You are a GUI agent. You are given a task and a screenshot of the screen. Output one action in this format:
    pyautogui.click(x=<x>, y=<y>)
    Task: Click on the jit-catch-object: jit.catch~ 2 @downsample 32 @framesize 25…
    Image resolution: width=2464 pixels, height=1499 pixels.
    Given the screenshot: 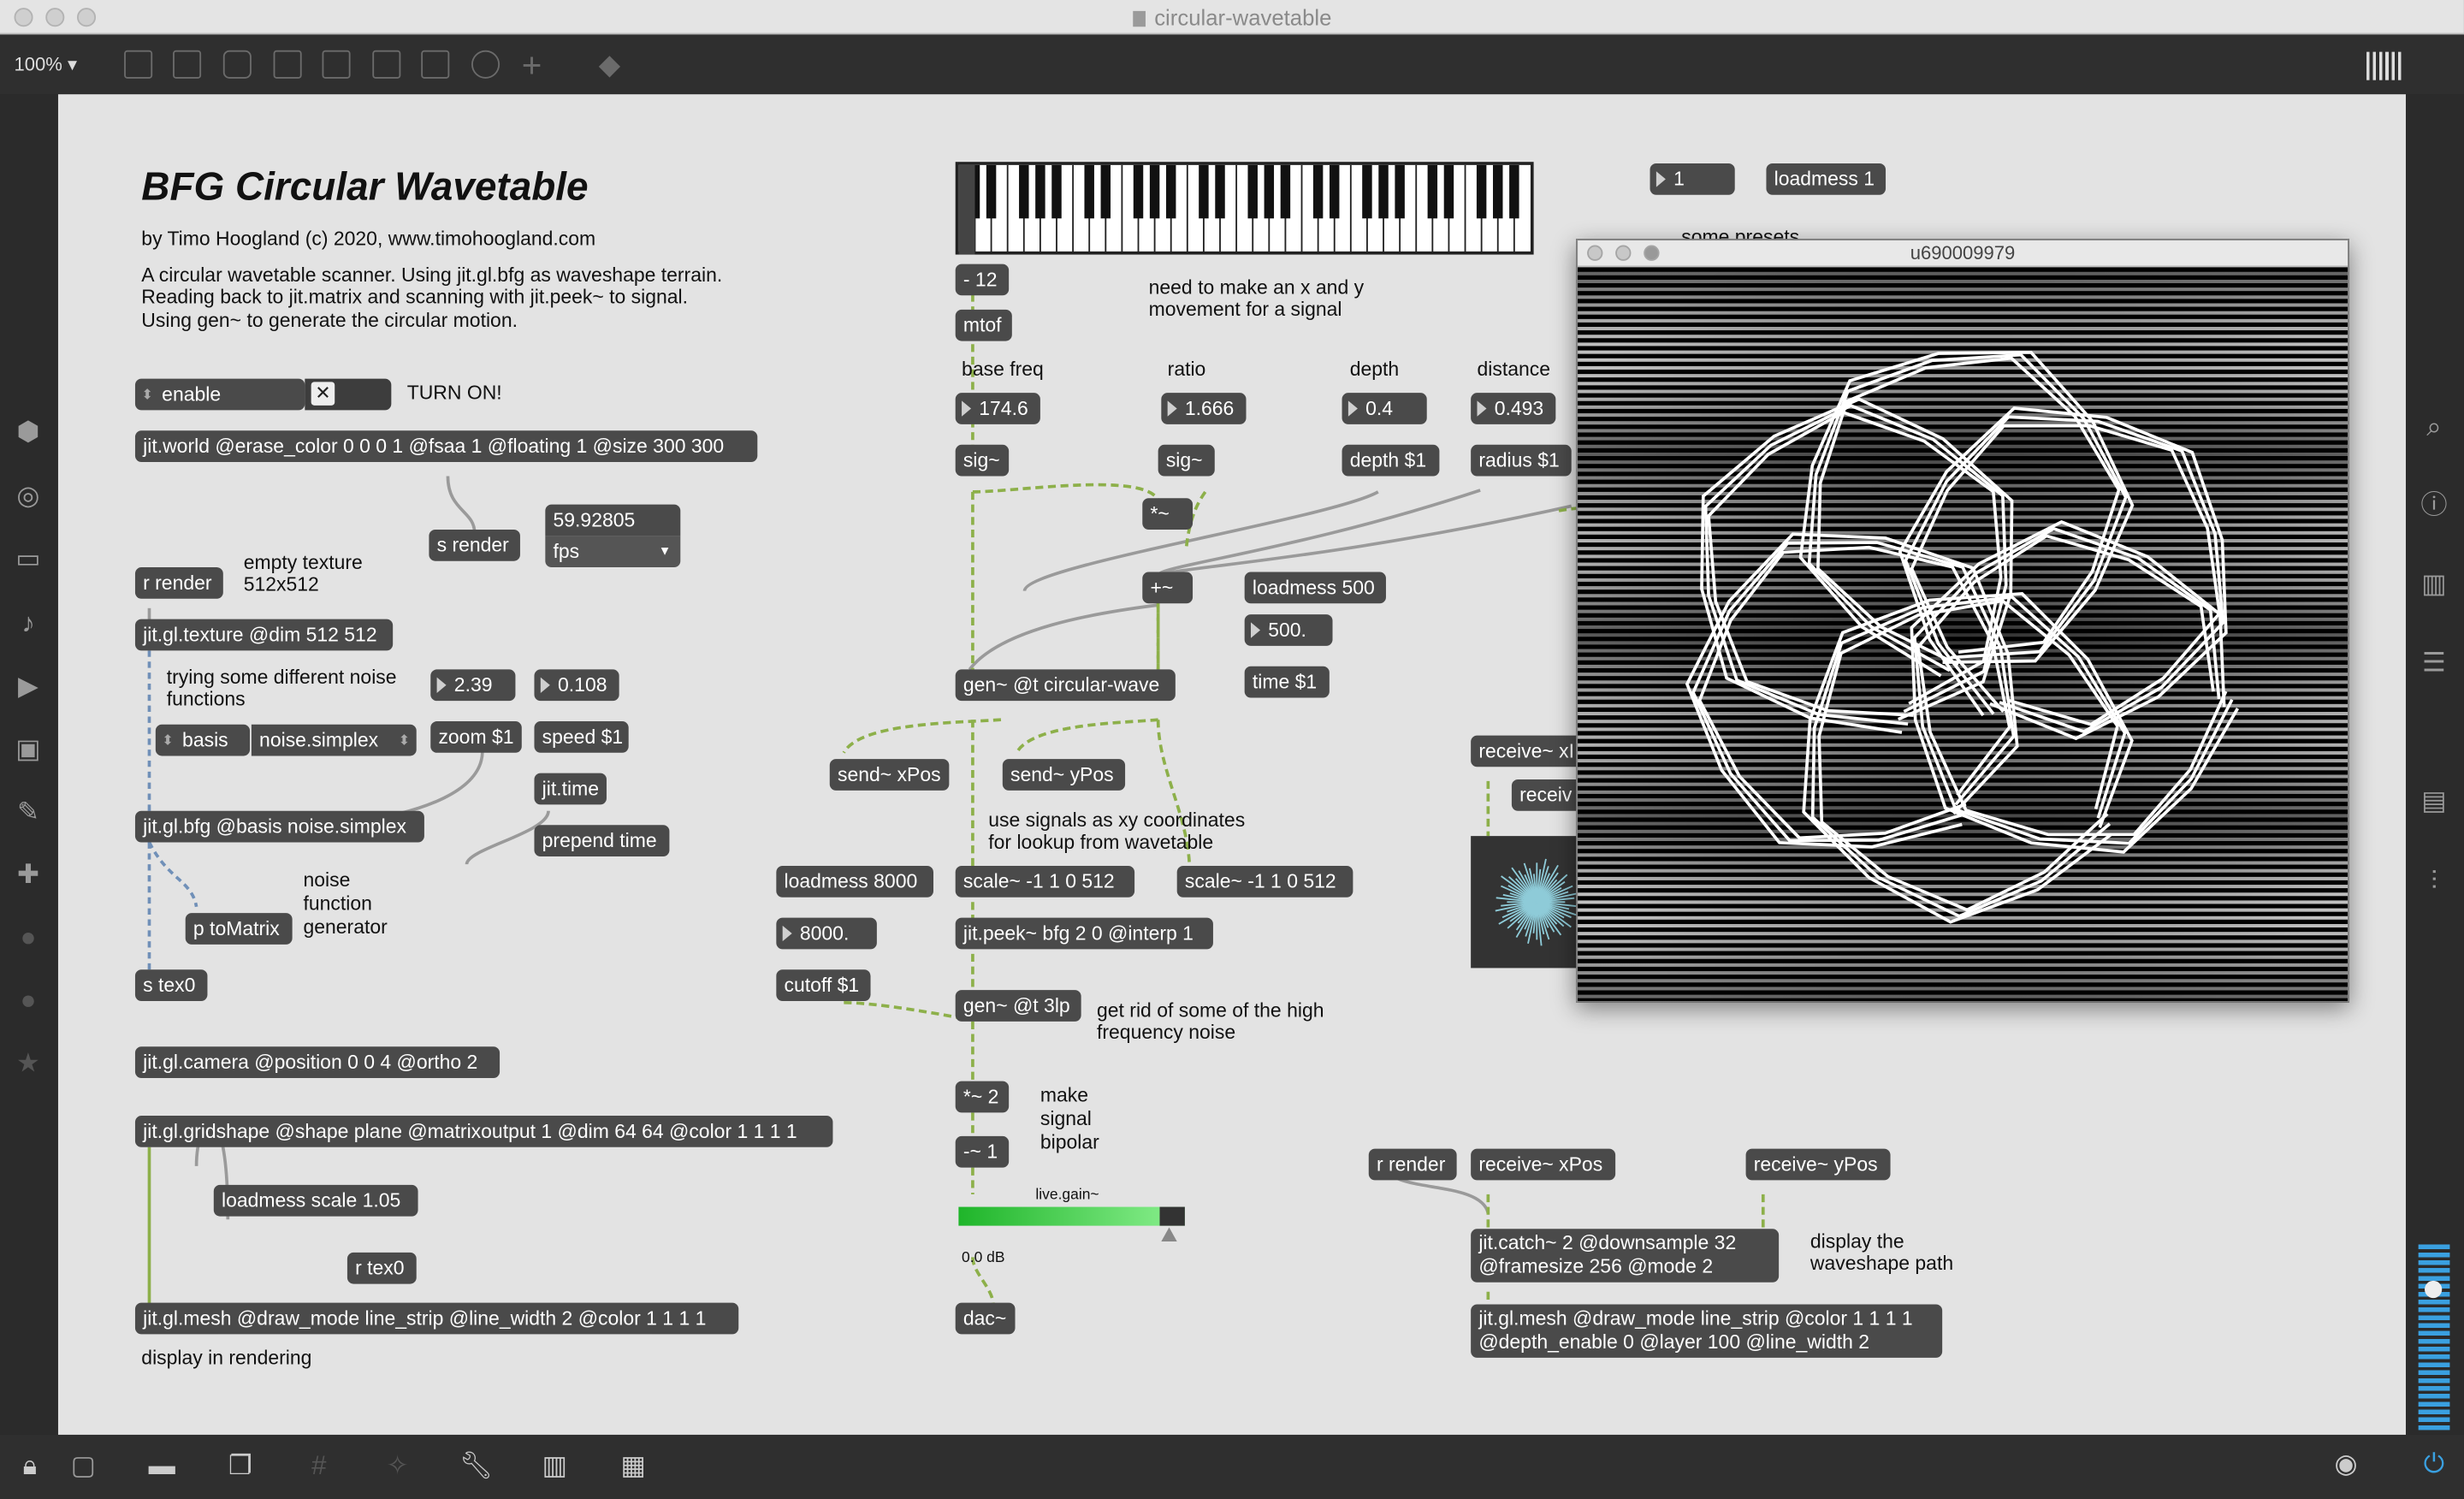 What is the action you would take?
    pyautogui.click(x=1625, y=1256)
    